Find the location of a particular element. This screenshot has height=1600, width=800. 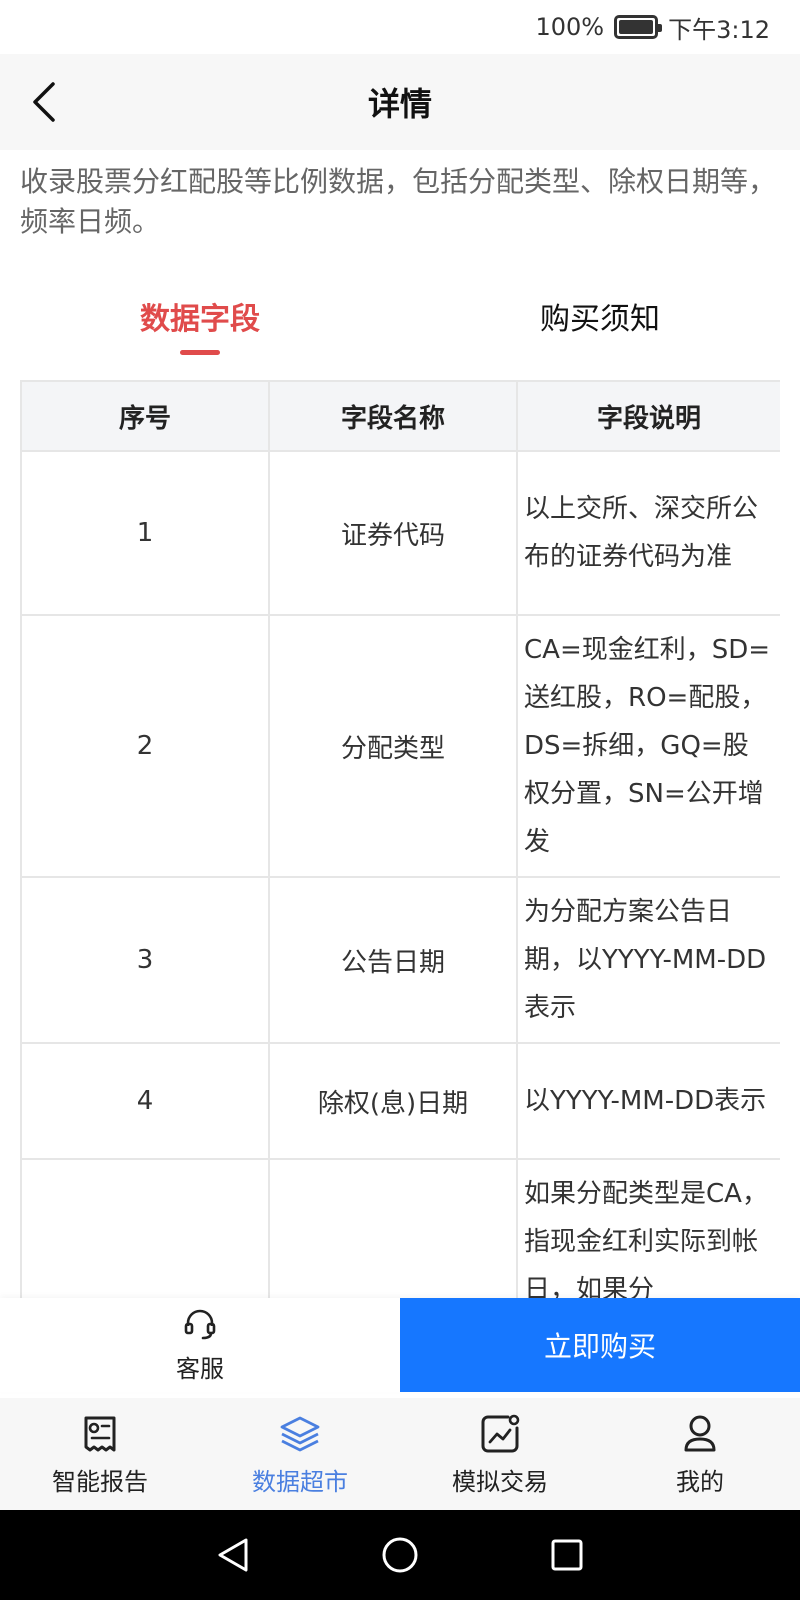

chart-trade-icon is located at coordinates (500, 1433).